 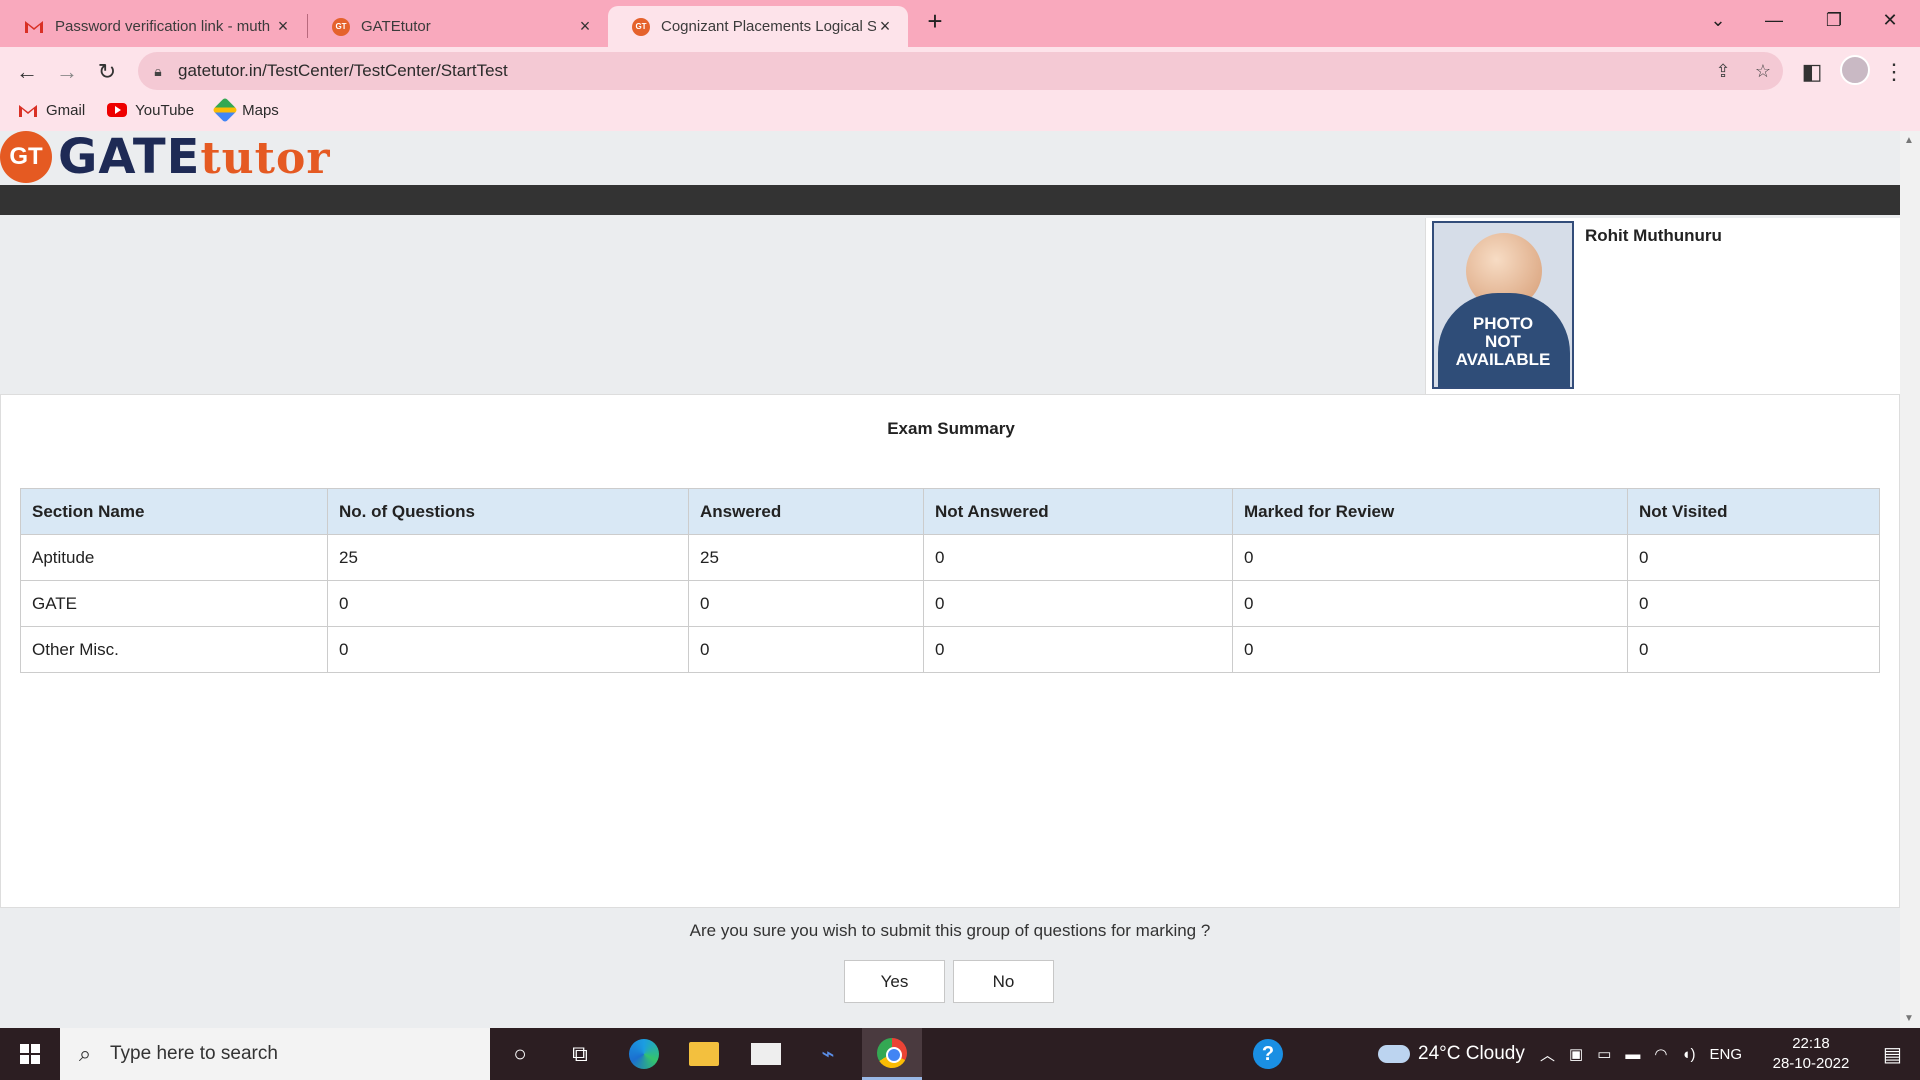 I want to click on minimize-button: —, so click(x=1774, y=20).